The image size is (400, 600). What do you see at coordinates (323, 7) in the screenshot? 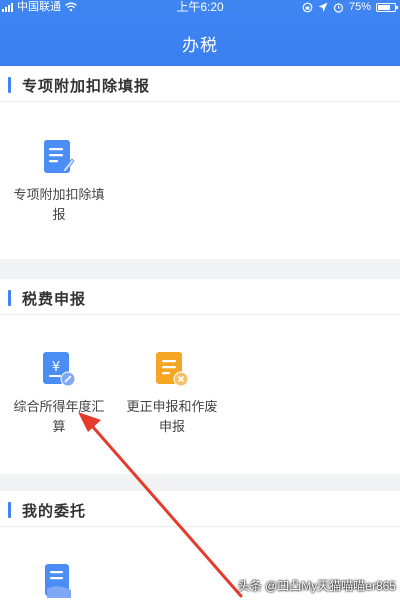
I see `location-icon` at bounding box center [323, 7].